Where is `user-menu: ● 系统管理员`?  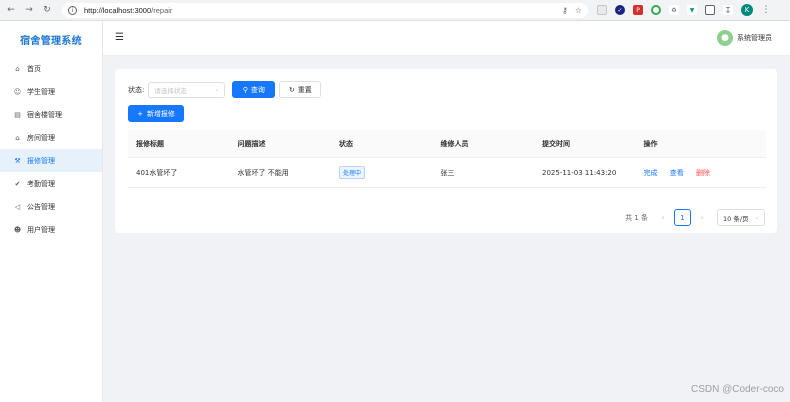
user-menu: ● 系统管理员 is located at coordinates (744, 38).